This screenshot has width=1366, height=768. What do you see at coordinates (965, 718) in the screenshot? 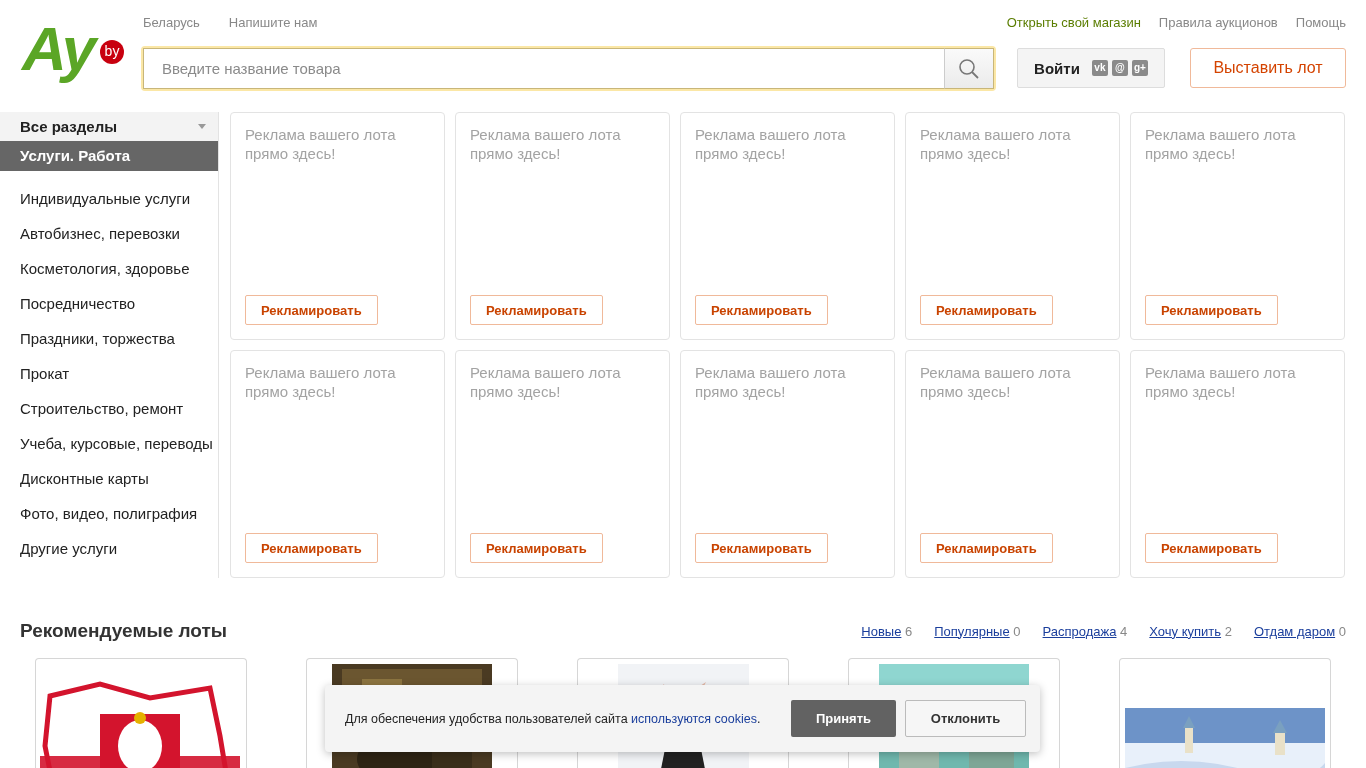
I see `decline-button: Отклонить` at bounding box center [965, 718].